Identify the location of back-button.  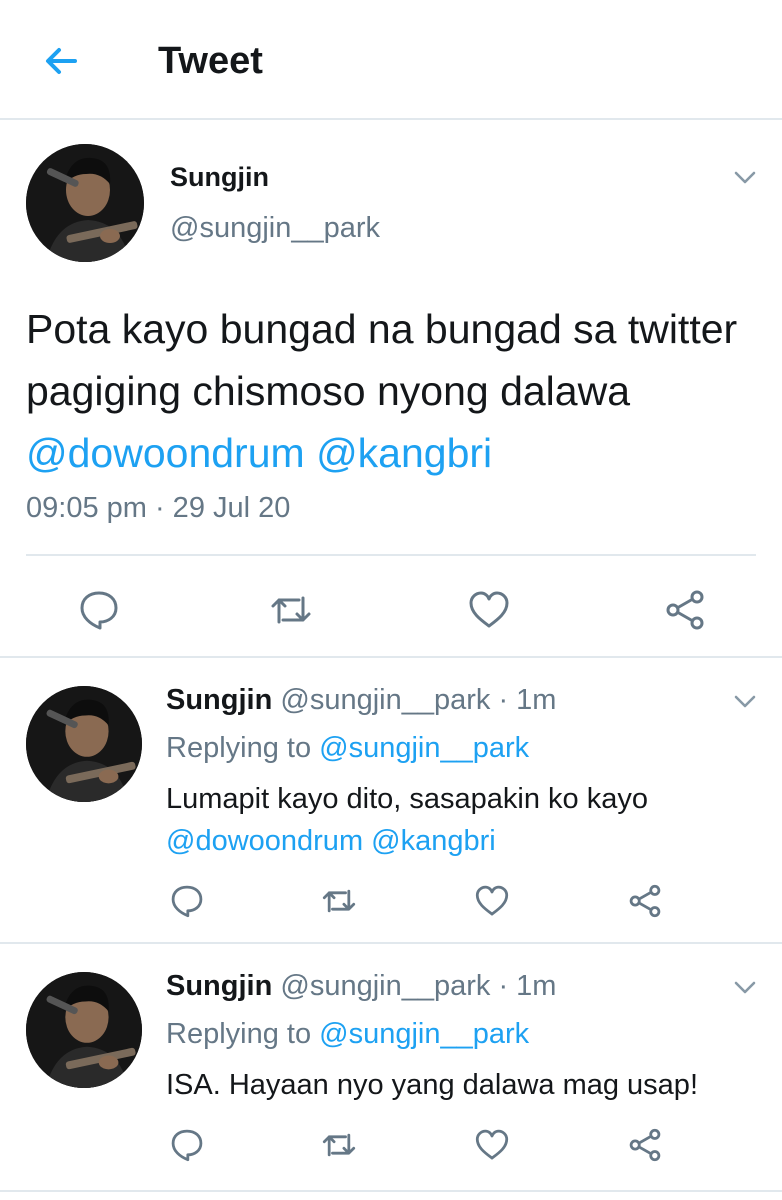
(61, 61).